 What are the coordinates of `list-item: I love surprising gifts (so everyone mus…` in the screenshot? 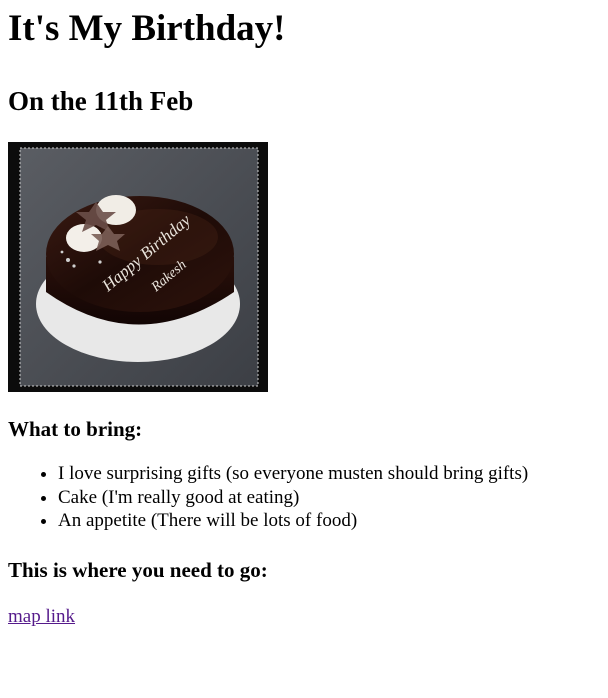 It's located at (329, 474).